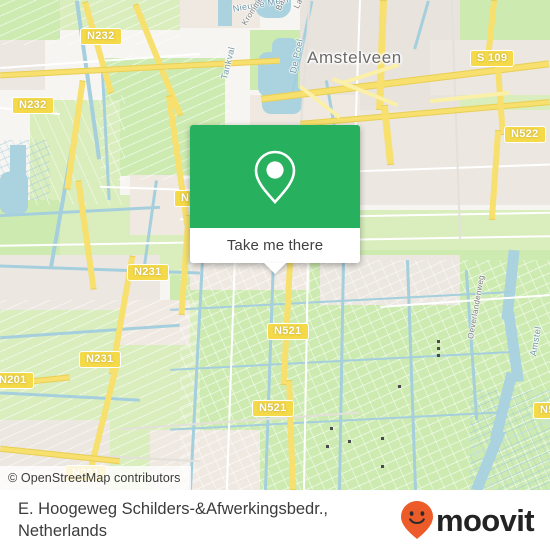 This screenshot has height=550, width=550. I want to click on map-pin-icon, so click(275, 177).